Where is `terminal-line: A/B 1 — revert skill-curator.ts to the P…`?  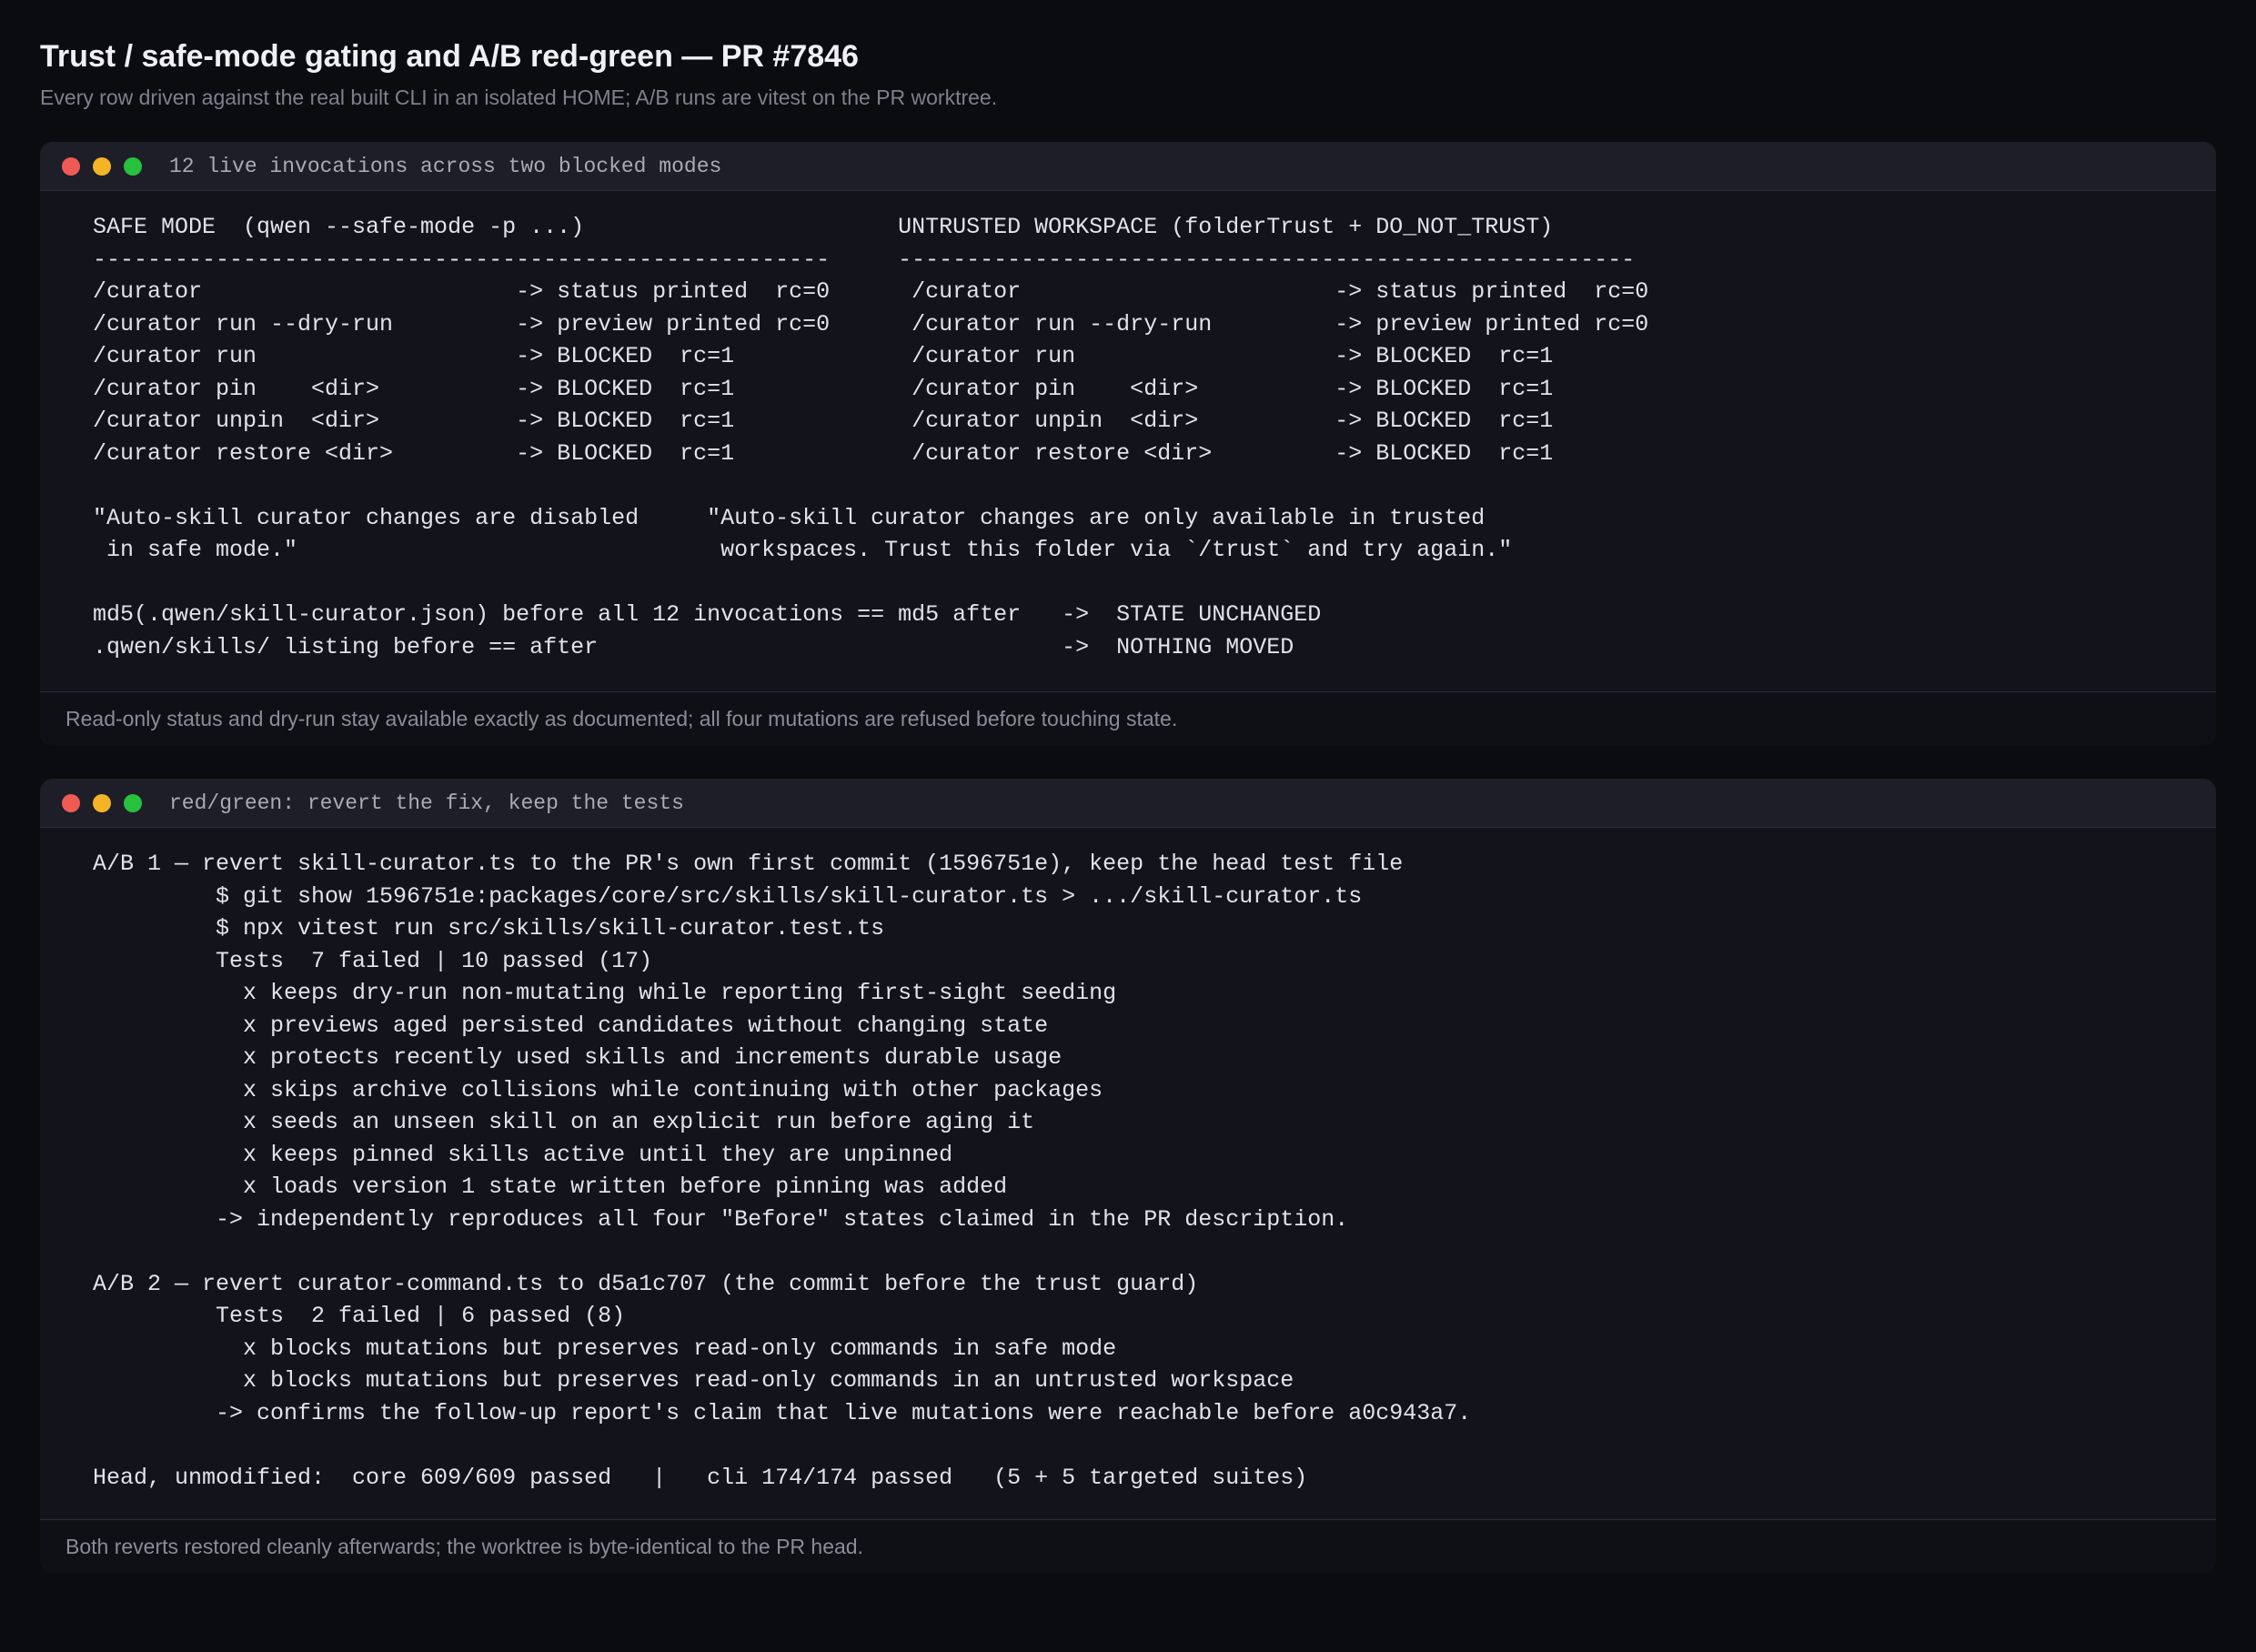
terminal-line: A/B 1 — revert skill-curator.ts to the P… is located at coordinates (748, 864).